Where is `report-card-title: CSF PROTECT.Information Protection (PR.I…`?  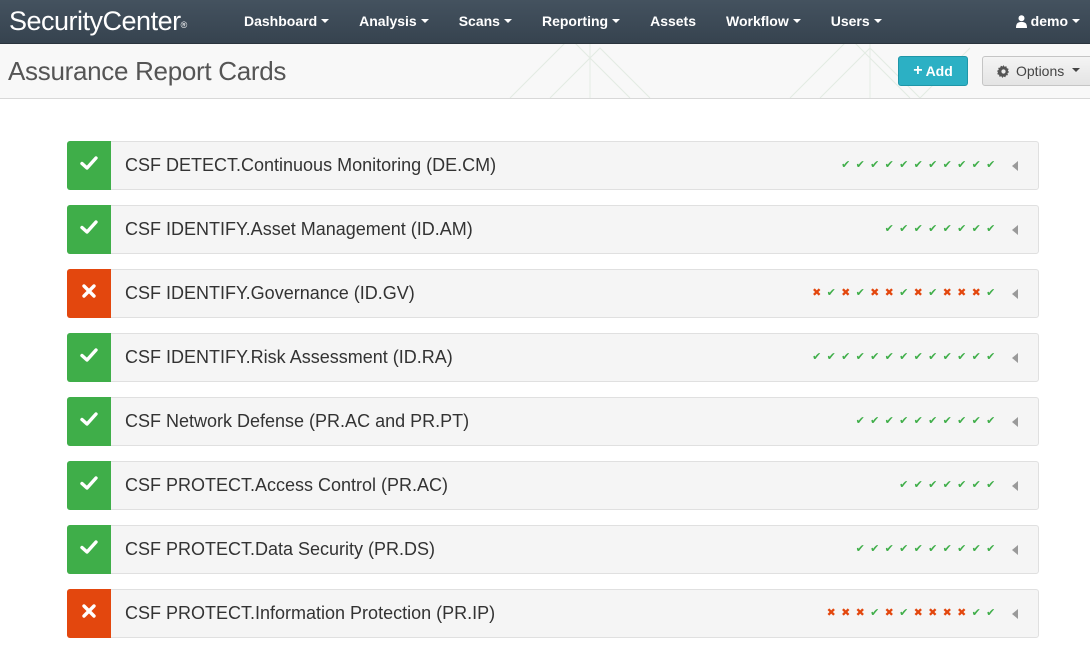
report-card-title: CSF PROTECT.Information Protection (PR.I… is located at coordinates (310, 613).